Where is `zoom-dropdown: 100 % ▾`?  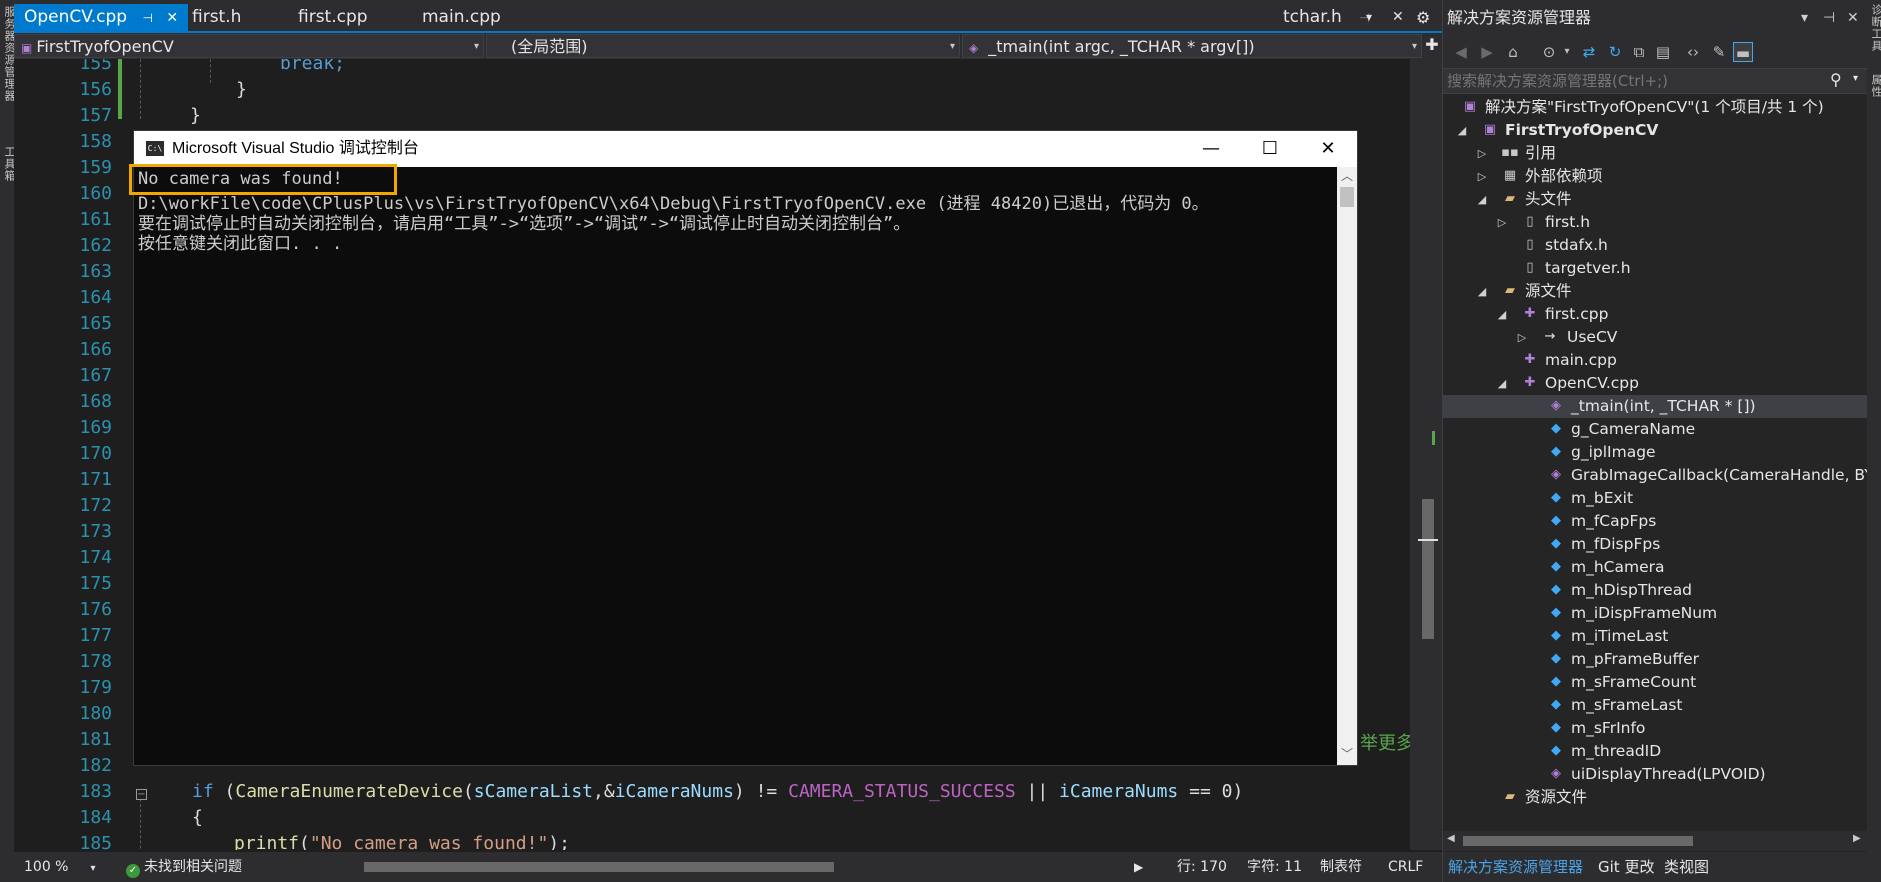
zoom-dropdown: 100 % ▾ is located at coordinates (60, 867).